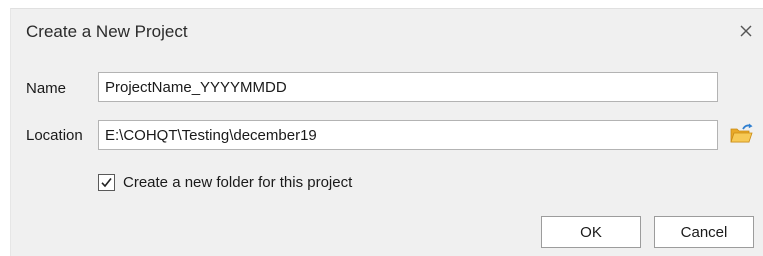 The width and height of the screenshot is (763, 256). I want to click on checkmark-icon, so click(106, 182).